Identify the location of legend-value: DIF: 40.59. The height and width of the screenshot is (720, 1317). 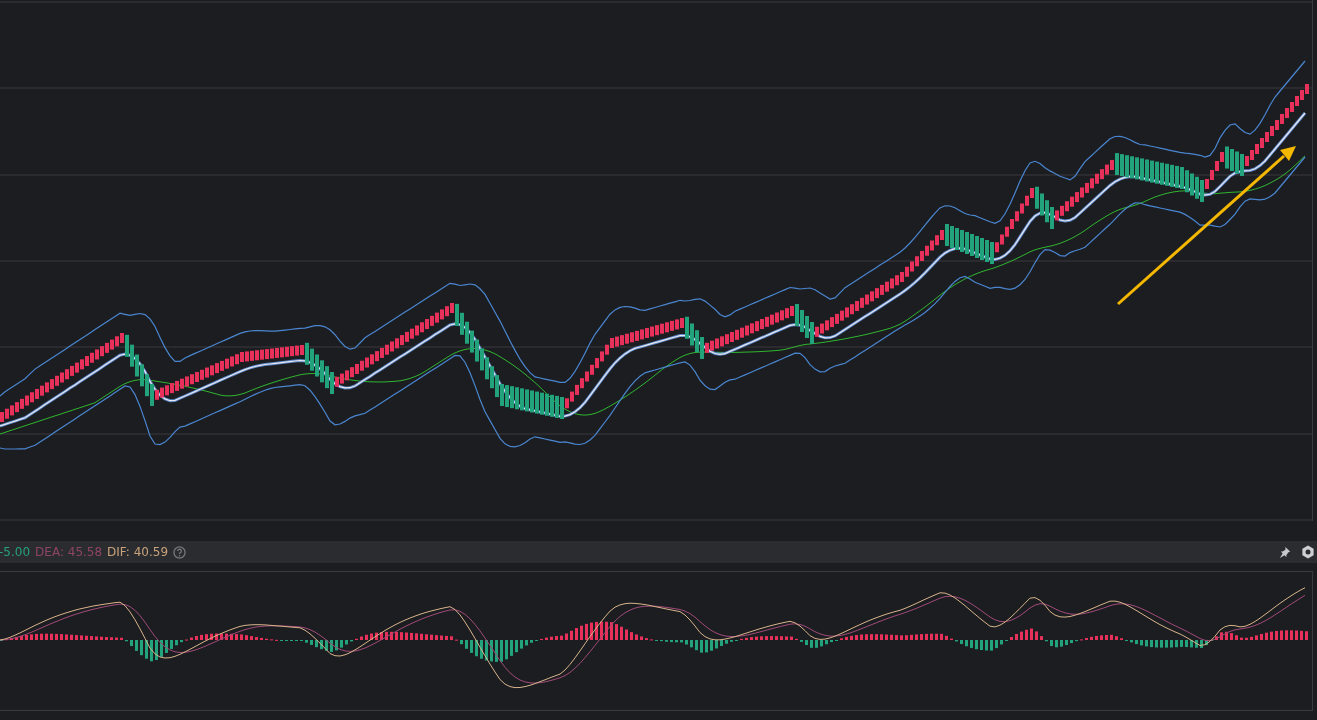
(138, 552).